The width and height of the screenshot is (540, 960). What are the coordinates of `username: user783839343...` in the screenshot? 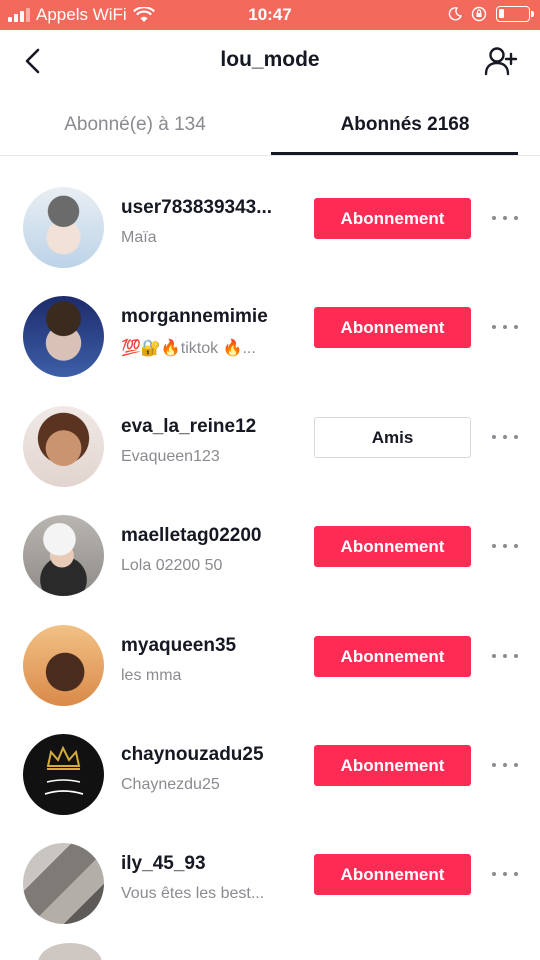 It's located at (208, 208).